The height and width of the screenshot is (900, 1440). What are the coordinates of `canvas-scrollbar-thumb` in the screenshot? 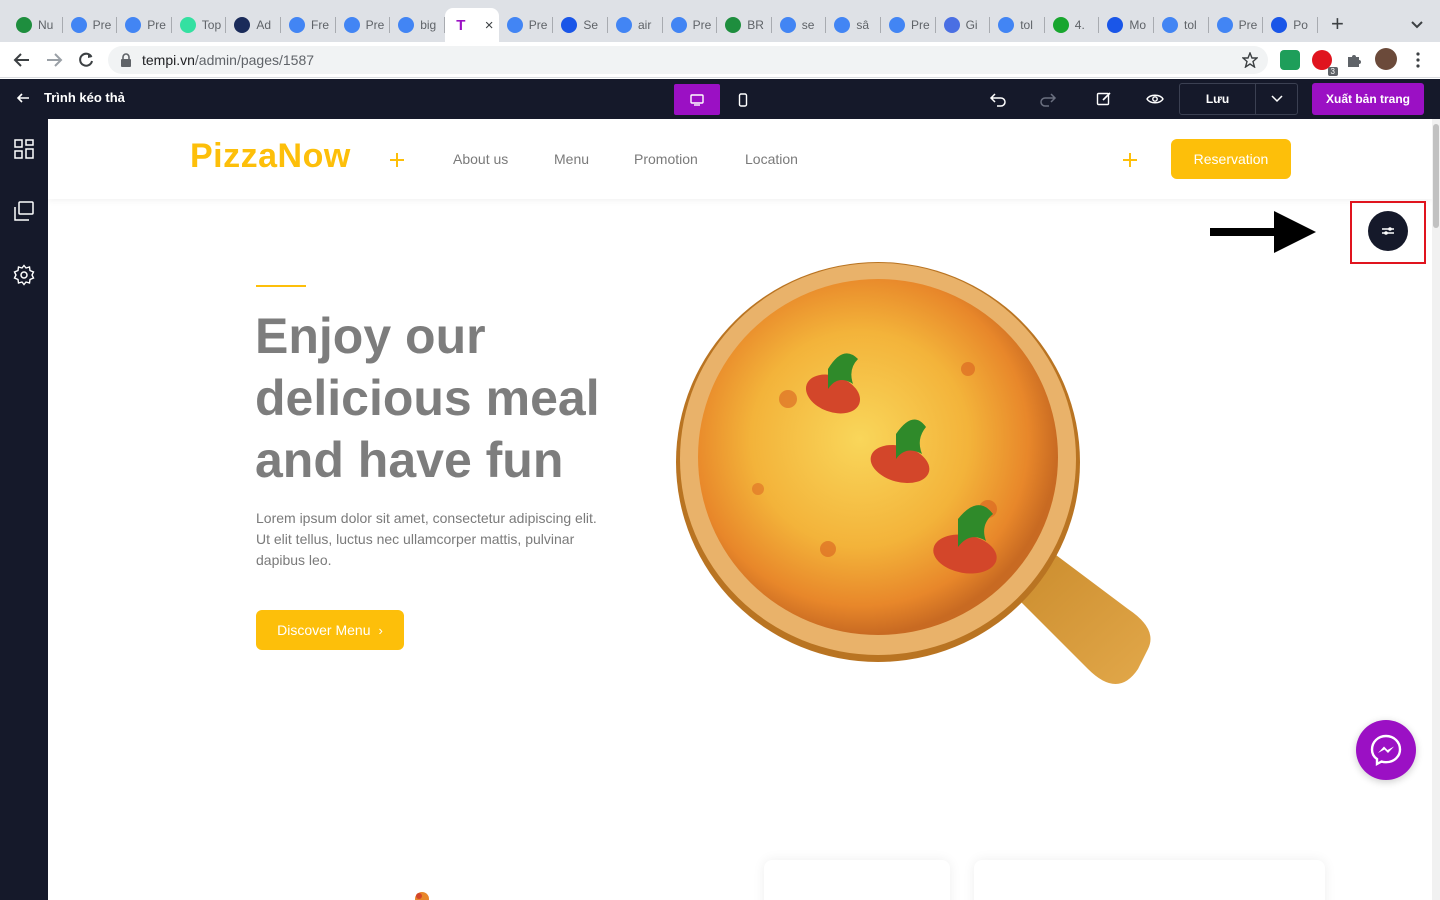 It's located at (1436, 176).